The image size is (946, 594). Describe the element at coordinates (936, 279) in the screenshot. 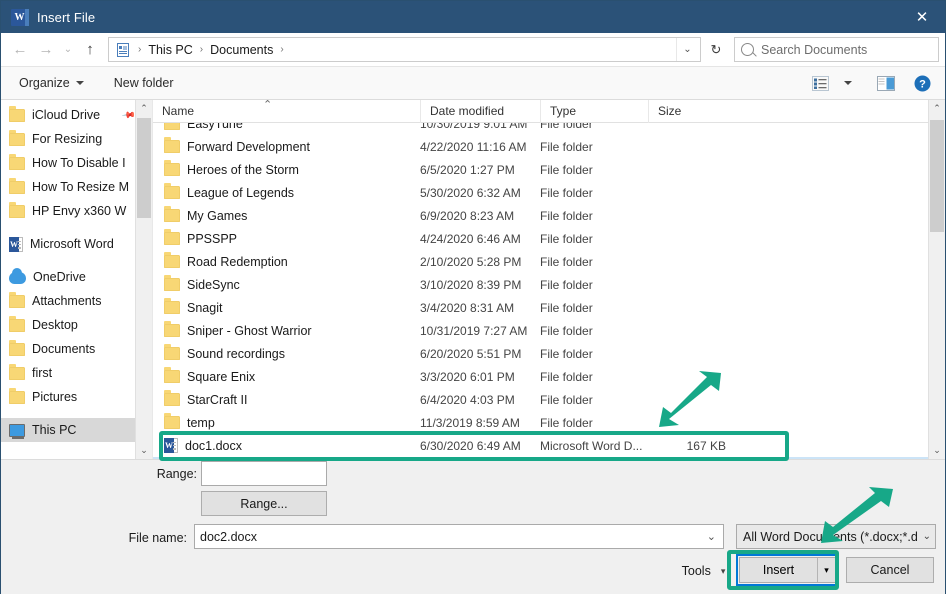

I see `file-list-scrollbar: ⌃ ⌄` at that location.